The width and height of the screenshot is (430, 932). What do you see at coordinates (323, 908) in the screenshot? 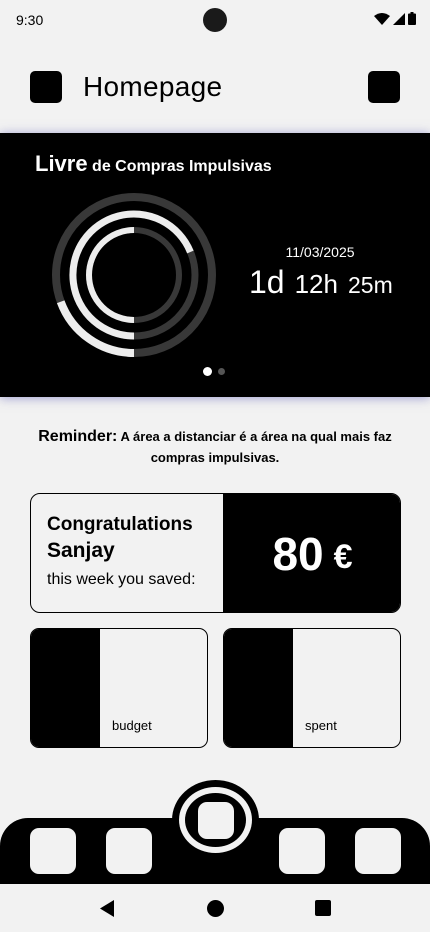
I see `recents-icon` at bounding box center [323, 908].